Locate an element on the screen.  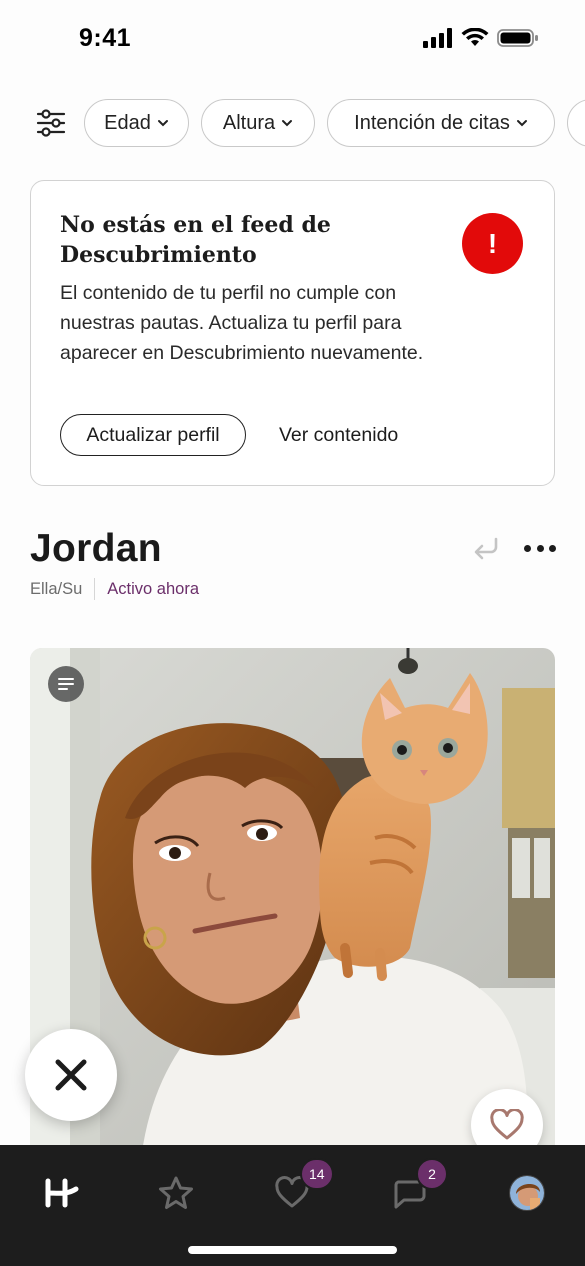
status-time: 9:41 is located at coordinates (105, 38).